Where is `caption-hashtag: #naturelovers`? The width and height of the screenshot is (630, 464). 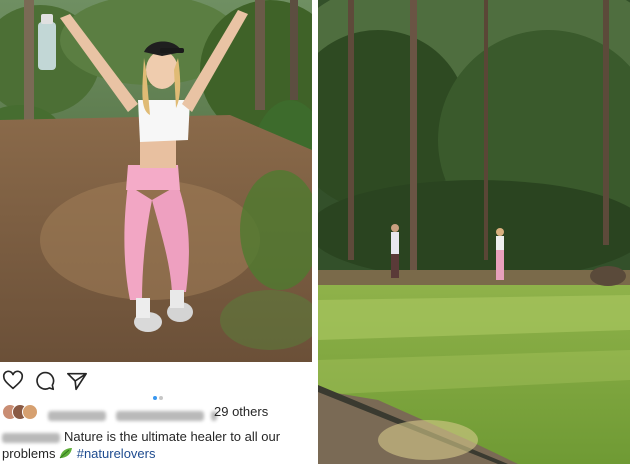
caption-hashtag: #naturelovers is located at coordinates (116, 453).